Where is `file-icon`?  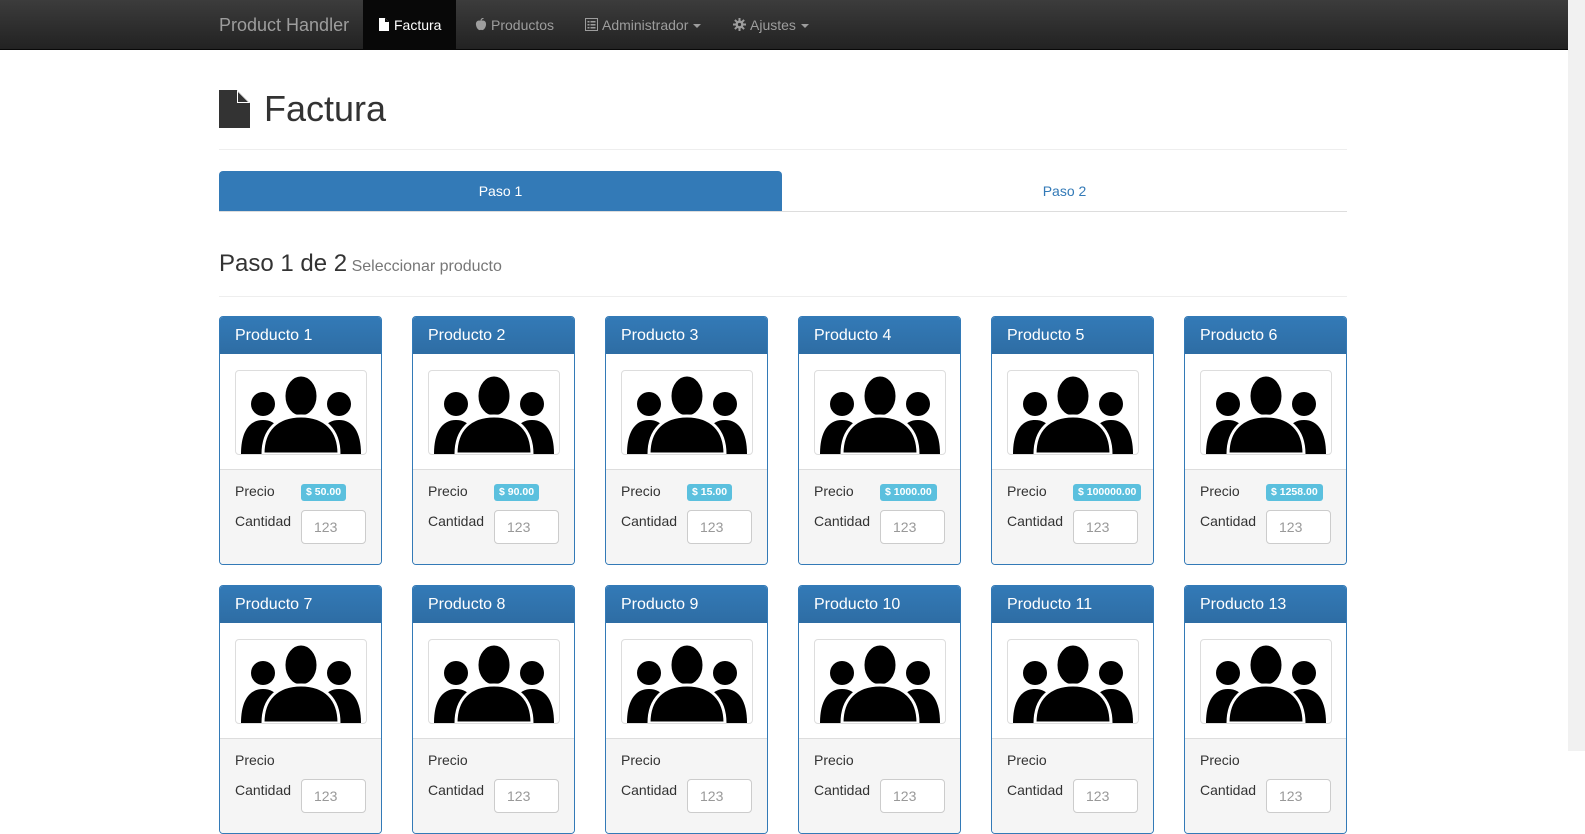
file-icon is located at coordinates (234, 109).